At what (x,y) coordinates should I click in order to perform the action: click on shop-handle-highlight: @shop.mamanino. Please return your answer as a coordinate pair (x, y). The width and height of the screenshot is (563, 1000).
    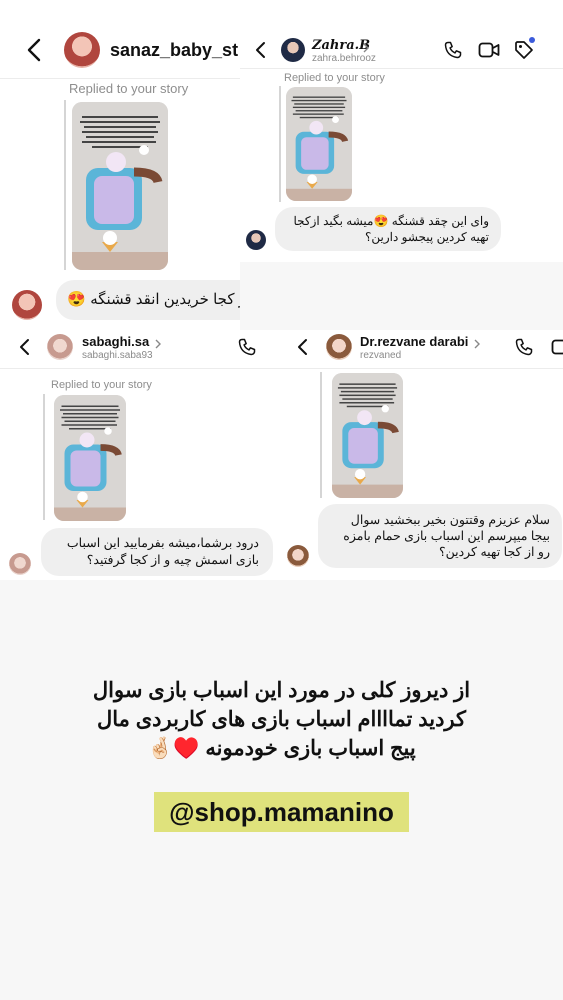
    Looking at the image, I should click on (281, 812).